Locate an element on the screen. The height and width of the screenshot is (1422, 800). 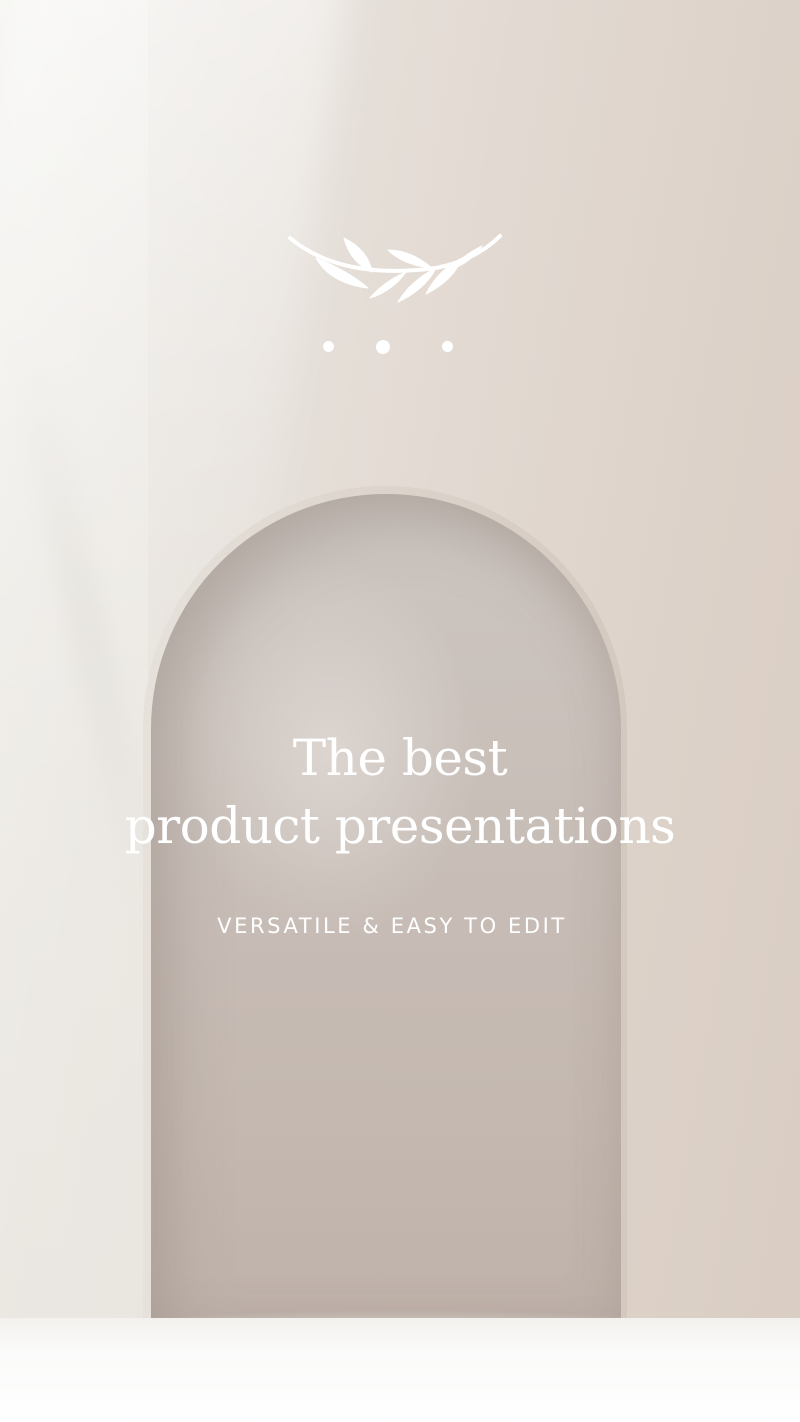
three-dots-icon is located at coordinates (389, 348).